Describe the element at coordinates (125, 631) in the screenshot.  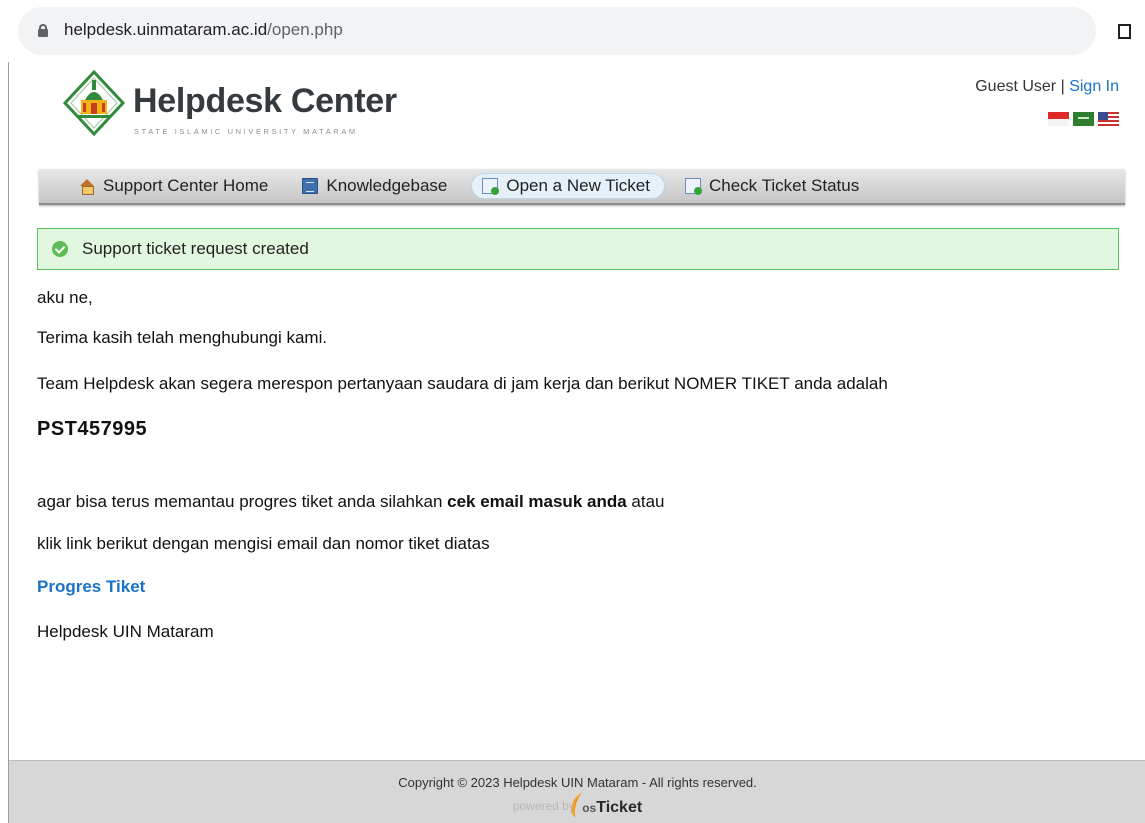
I see `signature: Helpdesk UIN Mataram` at that location.